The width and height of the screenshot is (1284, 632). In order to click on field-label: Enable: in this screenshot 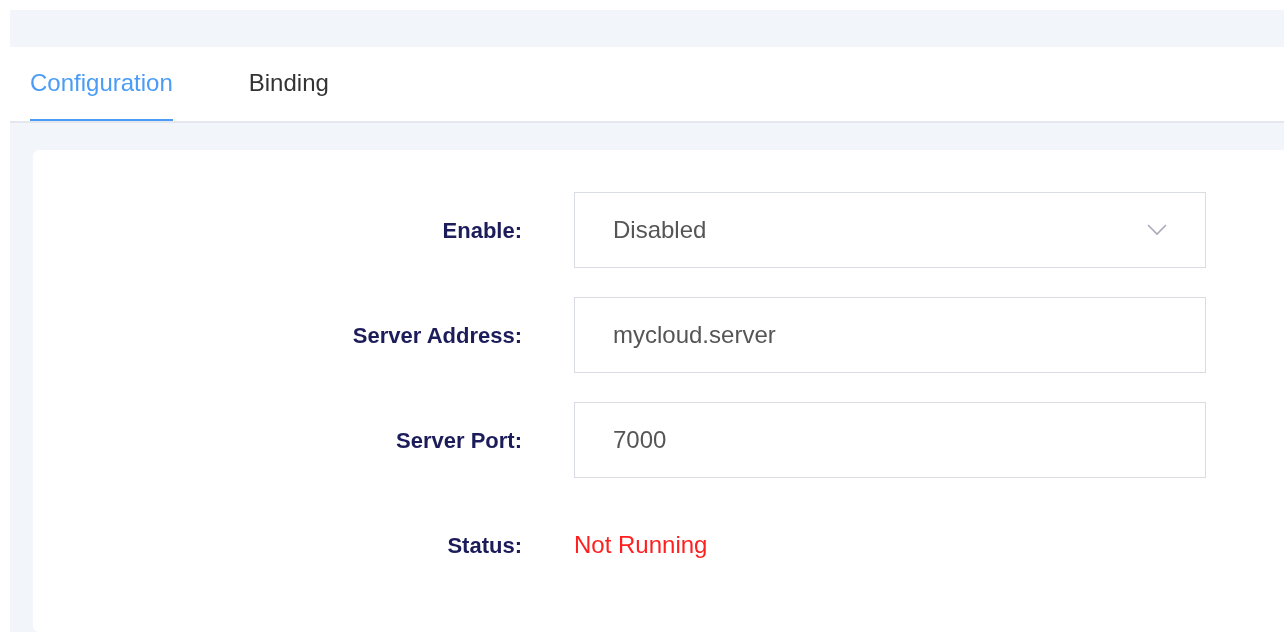, I will do `click(481, 230)`.